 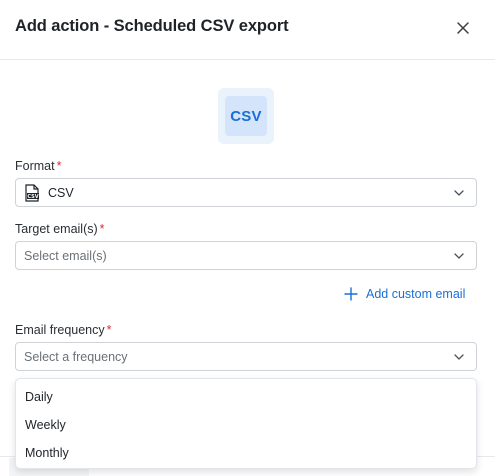 I want to click on email-frequency-label: Email frequency *, so click(x=63, y=330).